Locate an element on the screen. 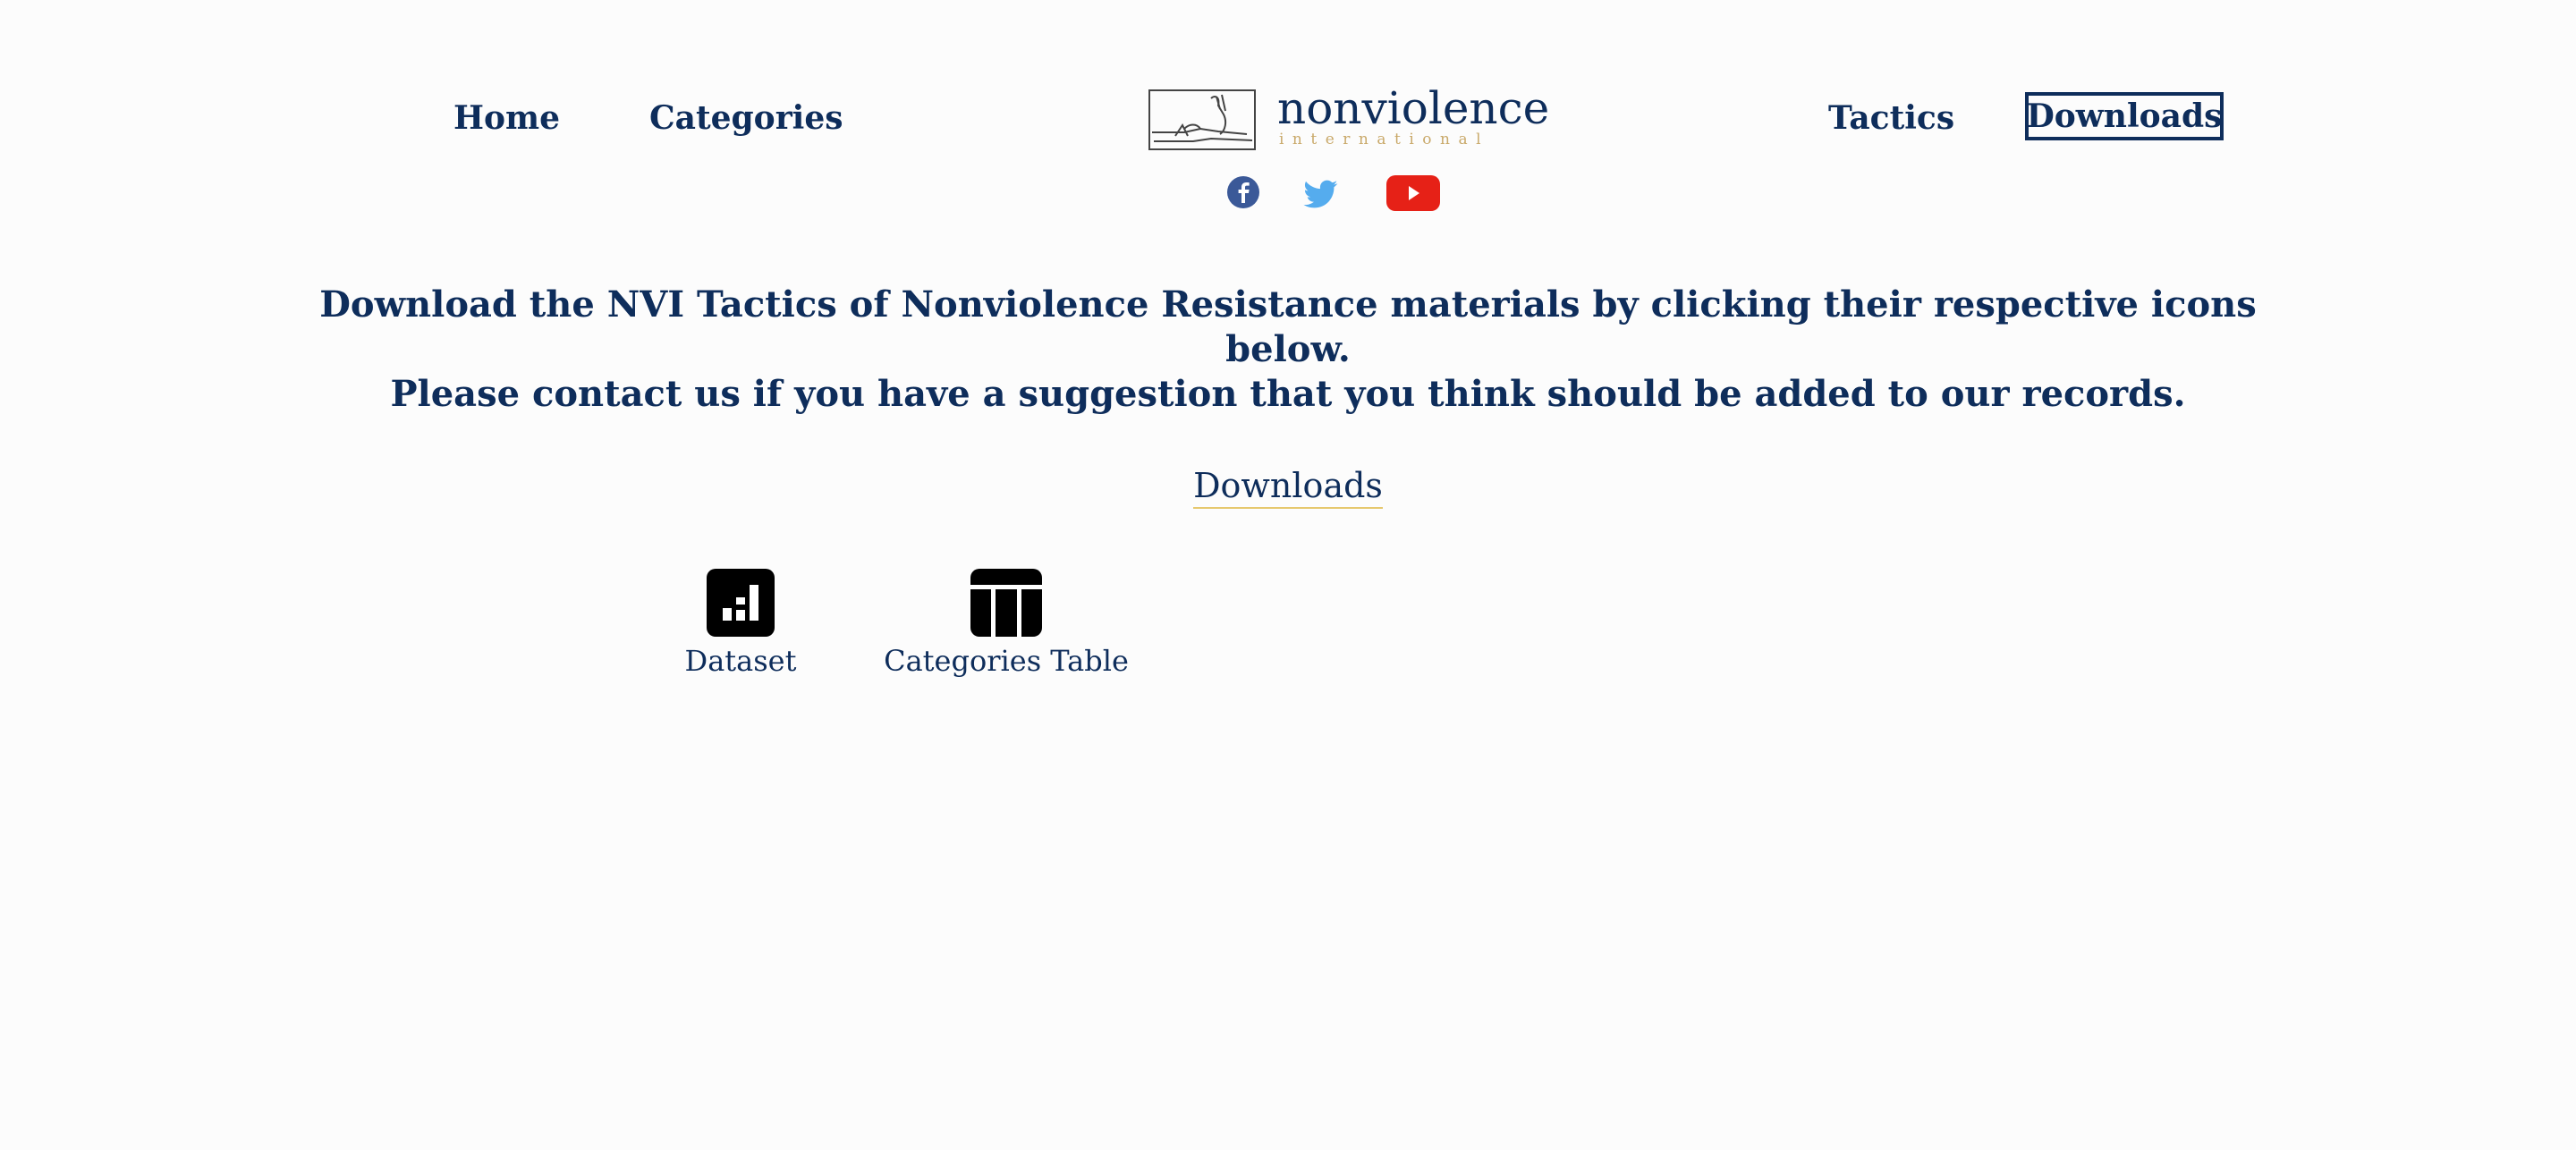 The width and height of the screenshot is (2576, 1150). nav-downloads-label: Downloads is located at coordinates (2124, 116).